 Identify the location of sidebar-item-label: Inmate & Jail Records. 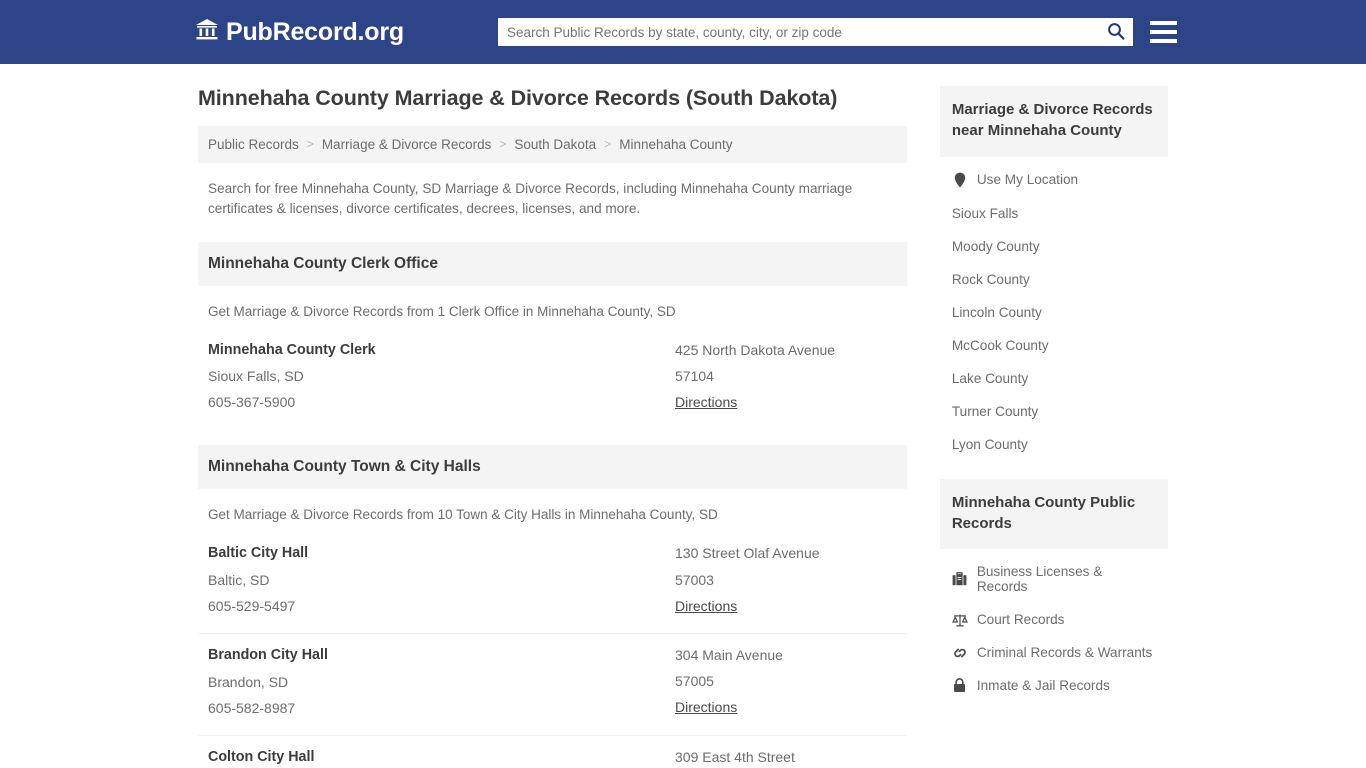
(1043, 686).